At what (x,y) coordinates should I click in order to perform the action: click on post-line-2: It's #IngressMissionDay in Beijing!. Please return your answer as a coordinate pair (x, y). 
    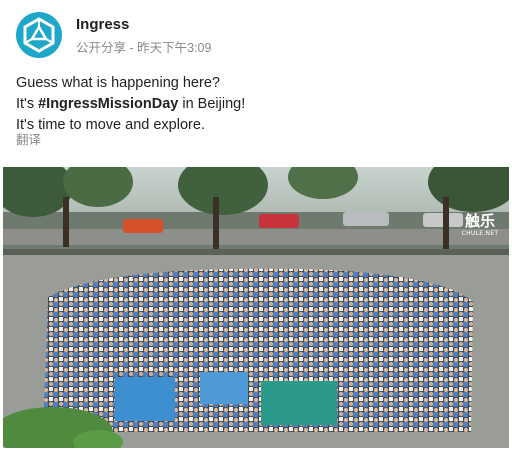
    Looking at the image, I should click on (130, 104).